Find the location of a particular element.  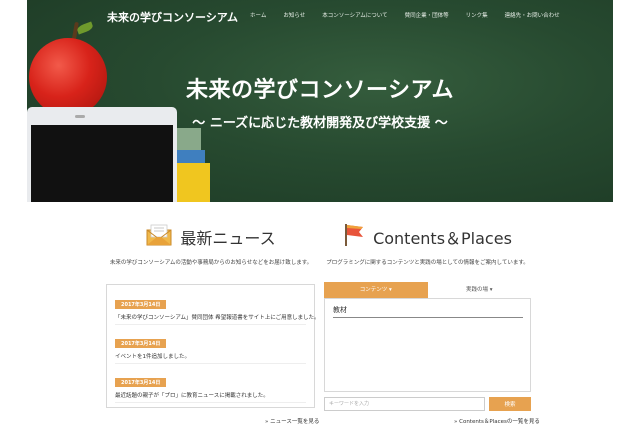

laptop-screen is located at coordinates (102, 163).